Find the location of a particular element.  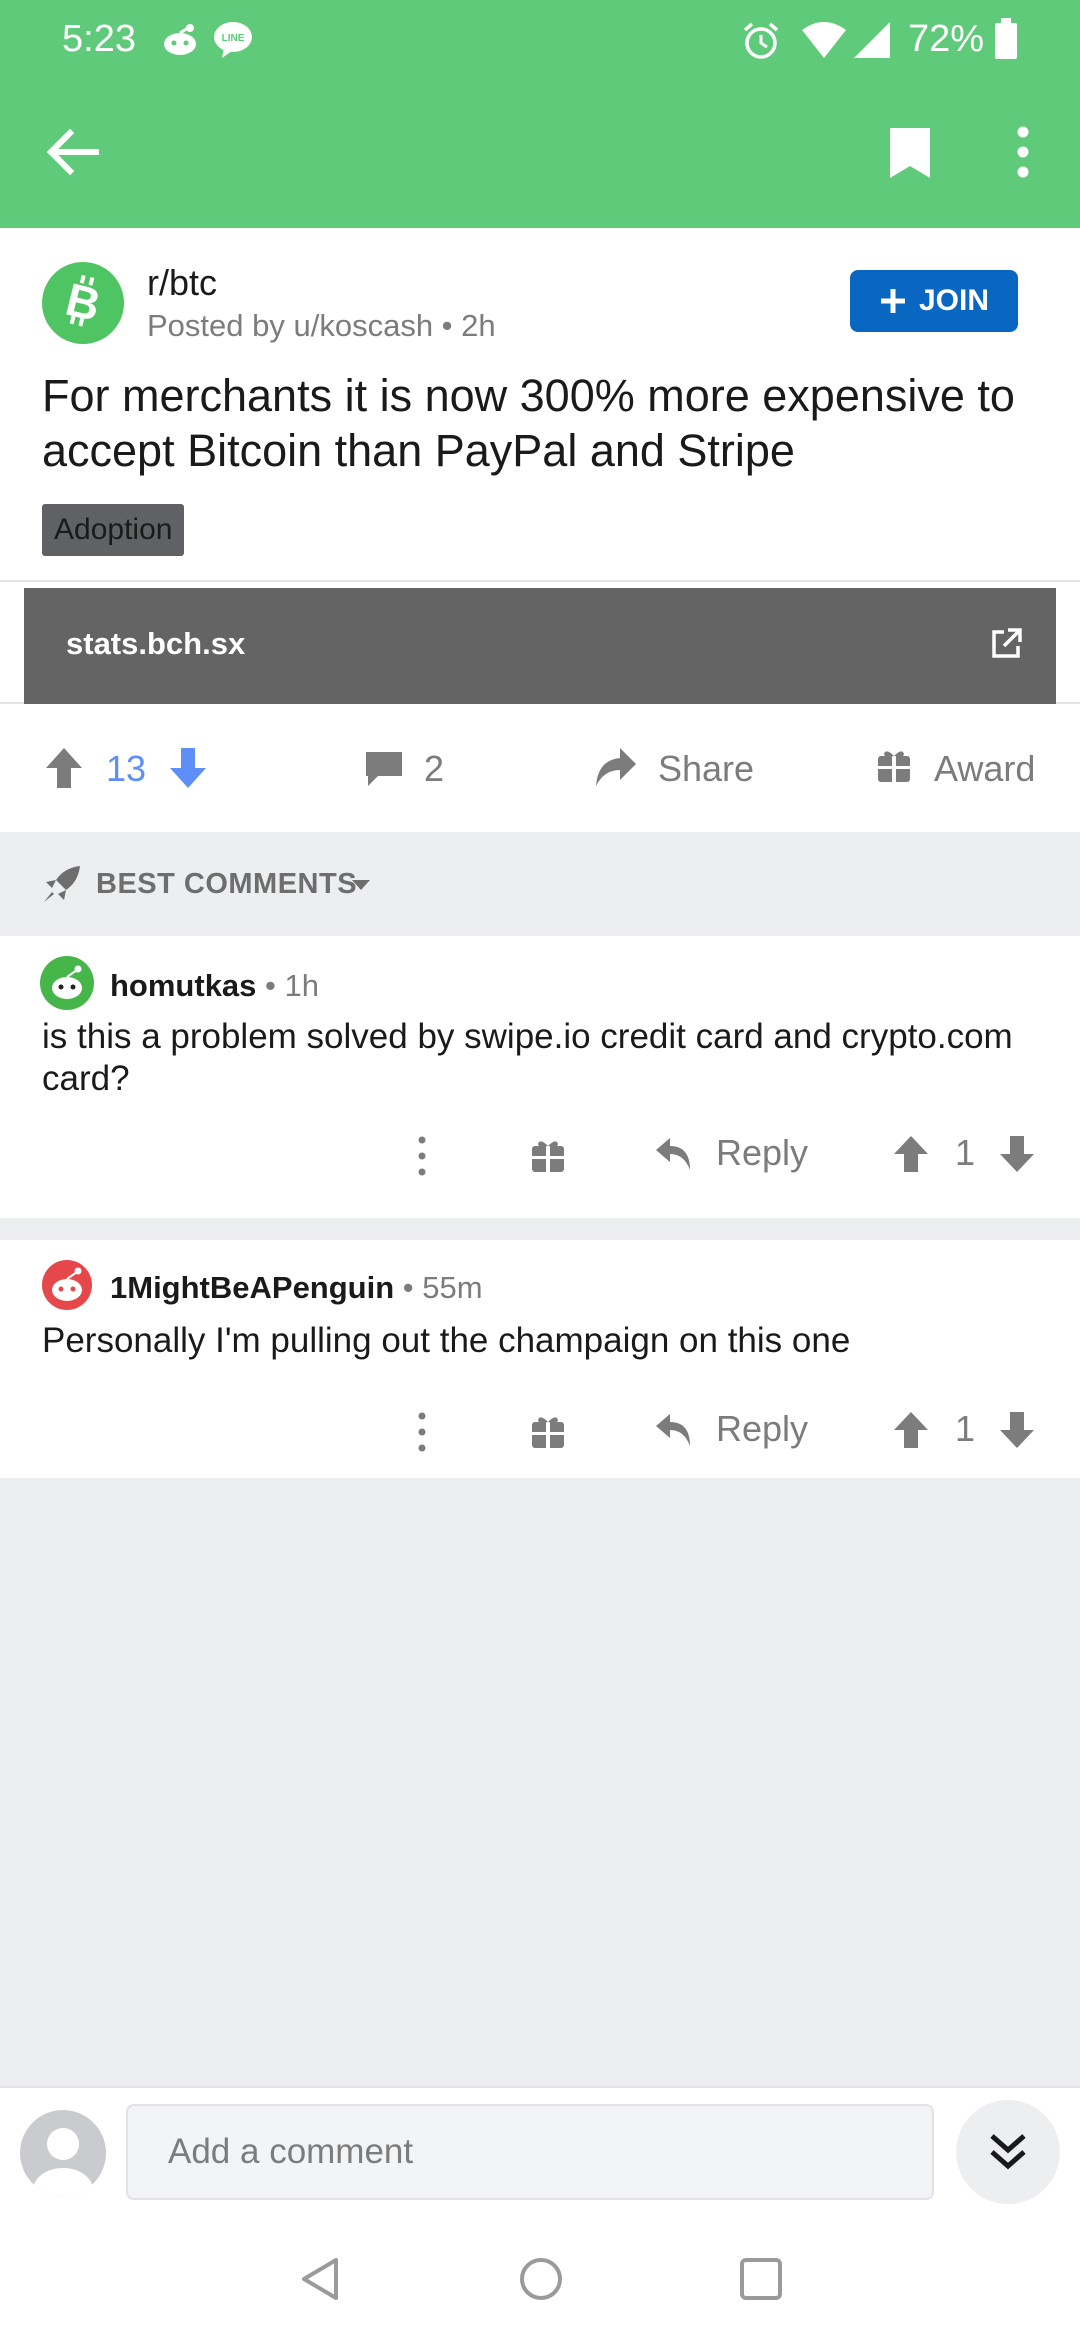

join-button: JOIN is located at coordinates (934, 301).